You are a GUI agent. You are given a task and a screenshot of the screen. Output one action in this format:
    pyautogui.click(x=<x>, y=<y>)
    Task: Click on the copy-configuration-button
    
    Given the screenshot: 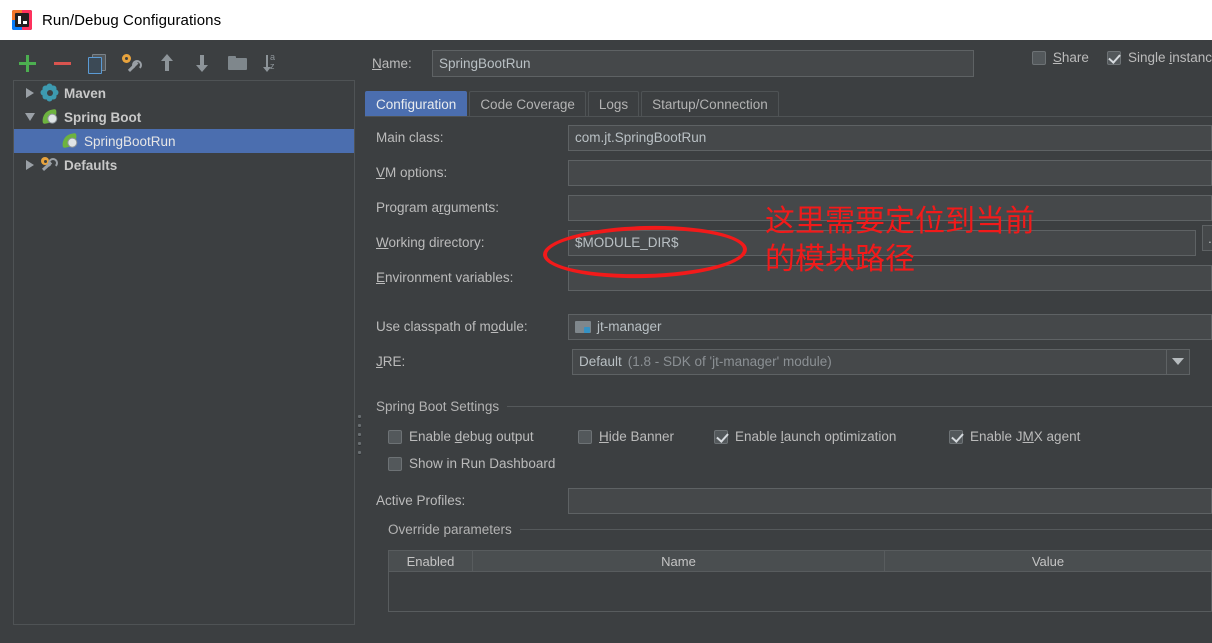 What is the action you would take?
    pyautogui.click(x=97, y=63)
    